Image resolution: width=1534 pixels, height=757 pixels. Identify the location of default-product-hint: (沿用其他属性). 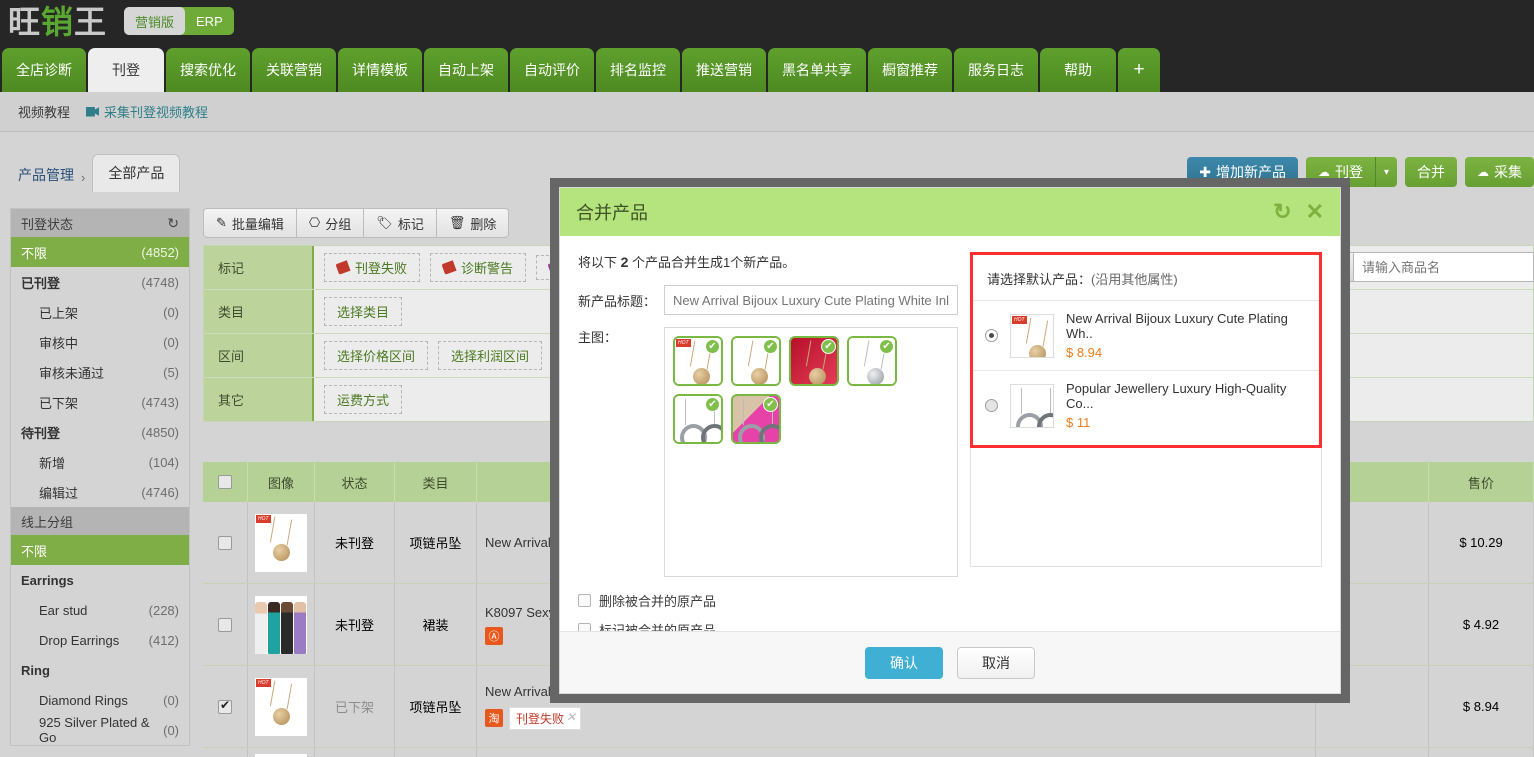
(1134, 279).